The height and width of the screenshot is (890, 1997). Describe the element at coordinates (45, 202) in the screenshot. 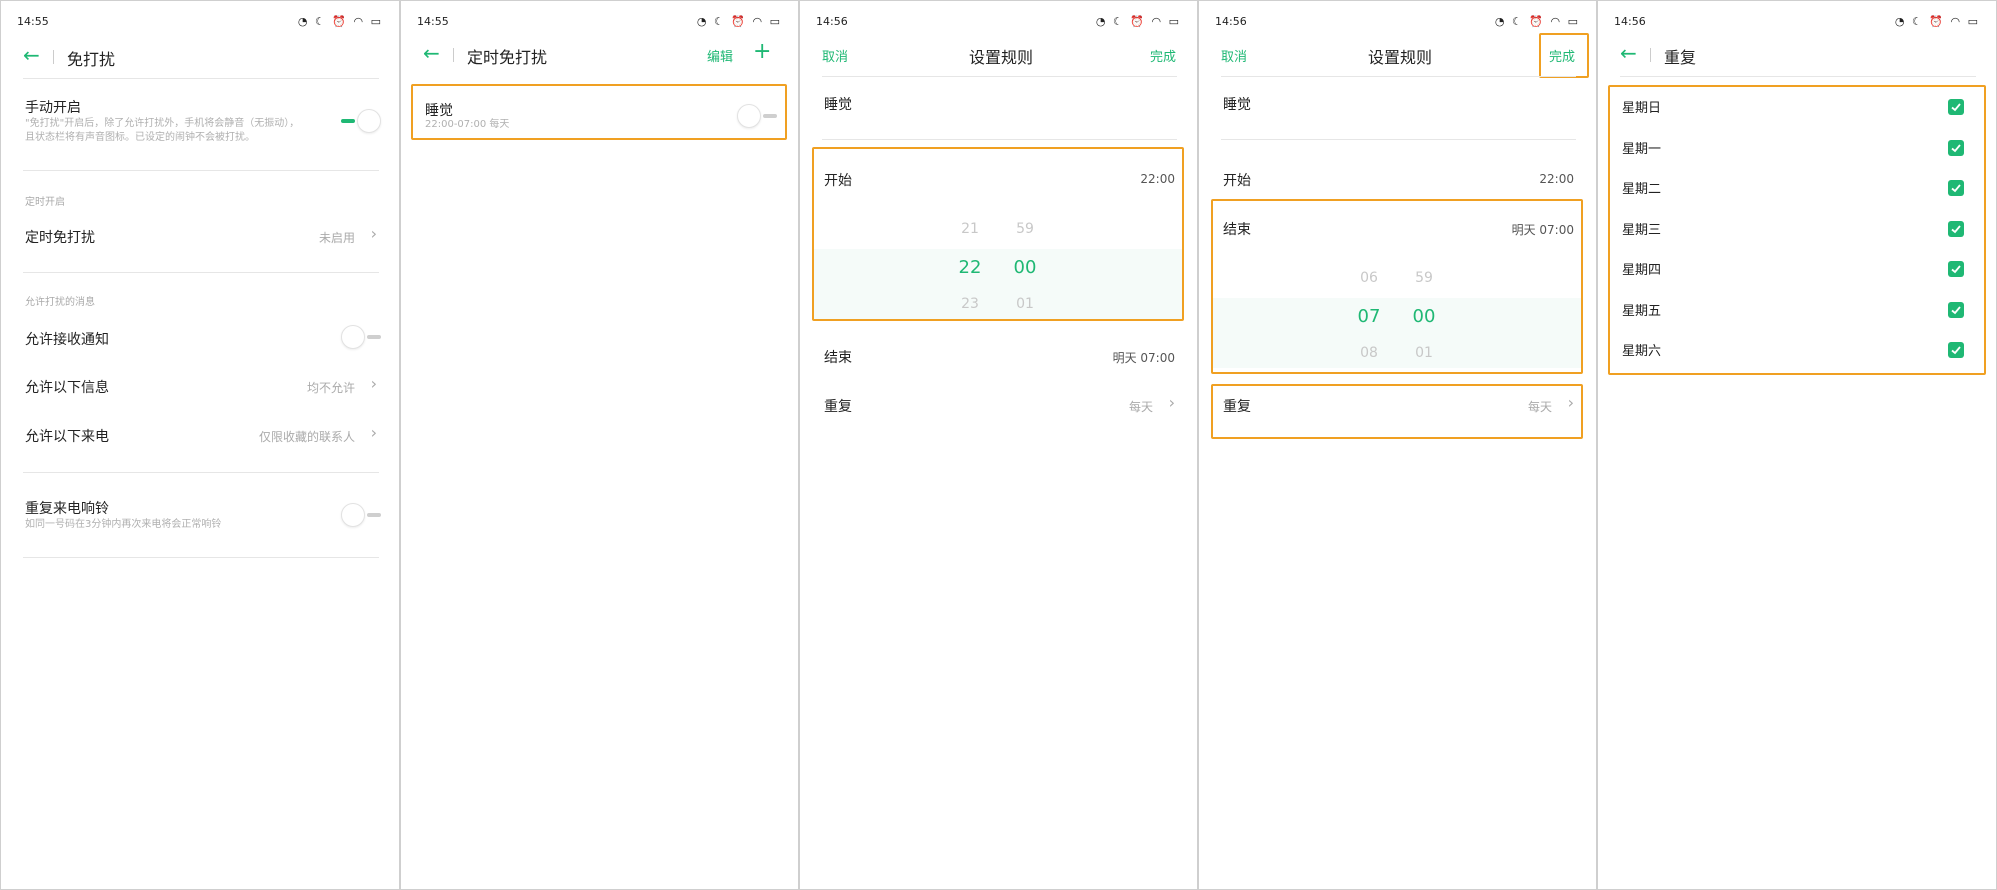

I see `section-timed: 定时开启` at that location.